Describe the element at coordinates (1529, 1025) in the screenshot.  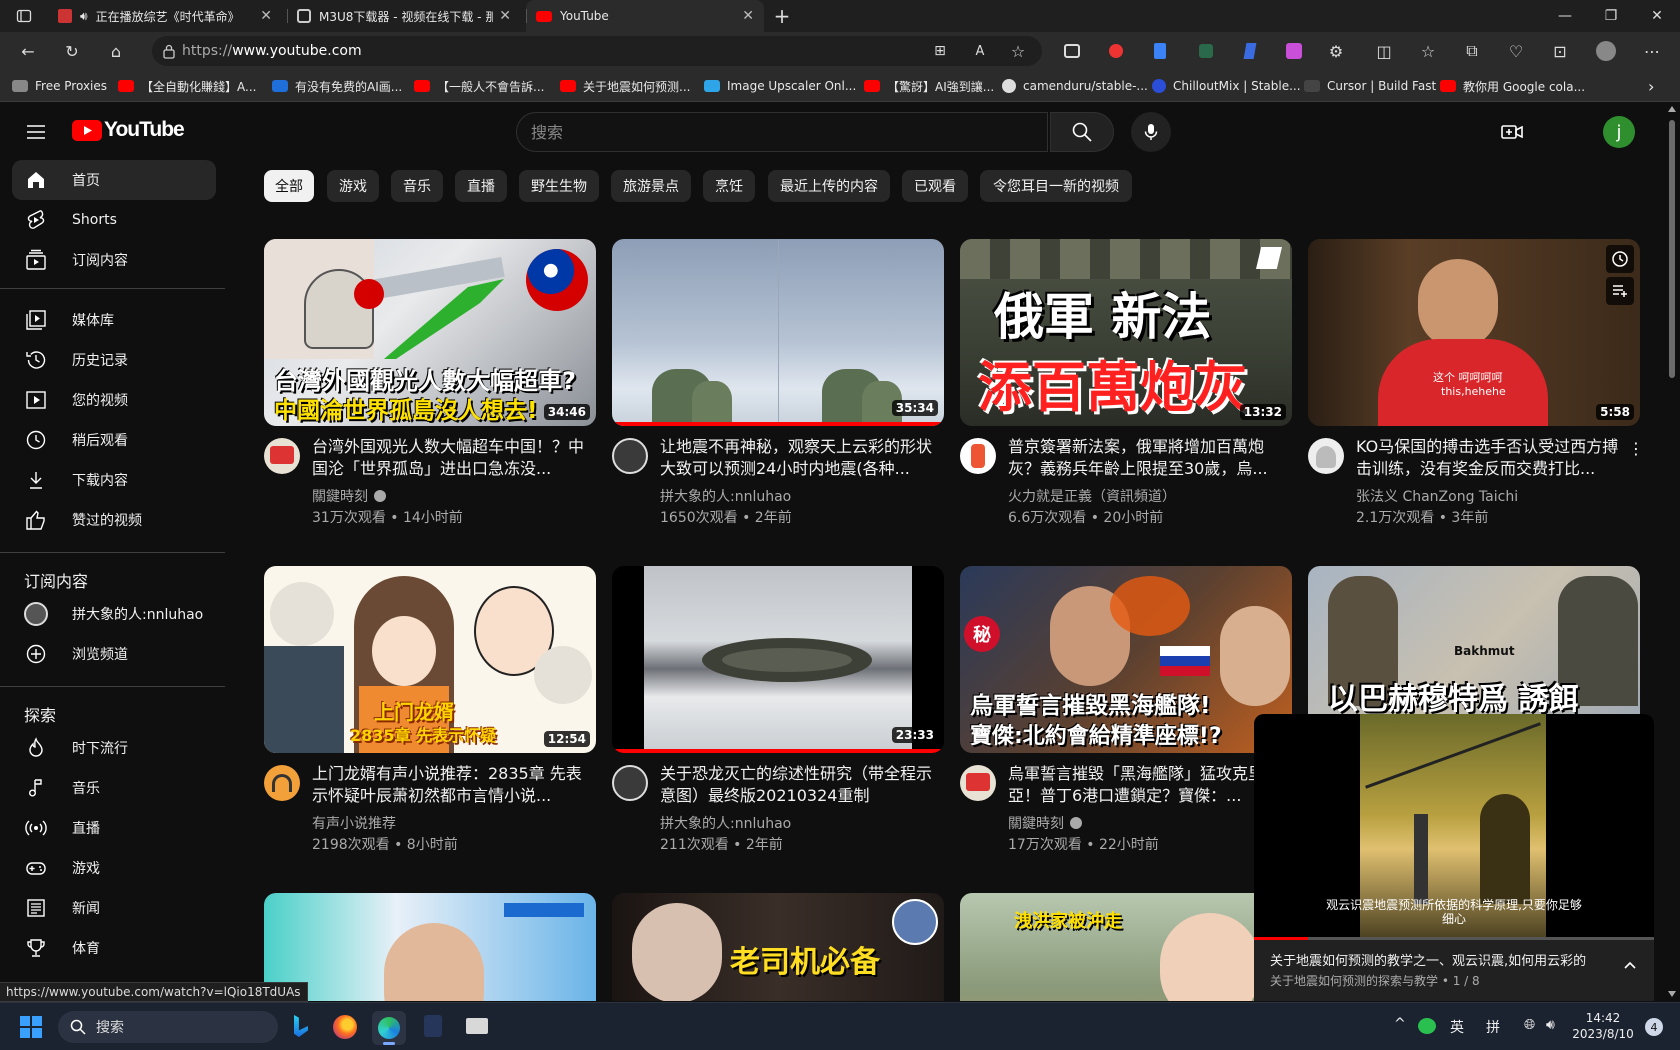
I see `network-globe-icon: 🌐︎` at that location.